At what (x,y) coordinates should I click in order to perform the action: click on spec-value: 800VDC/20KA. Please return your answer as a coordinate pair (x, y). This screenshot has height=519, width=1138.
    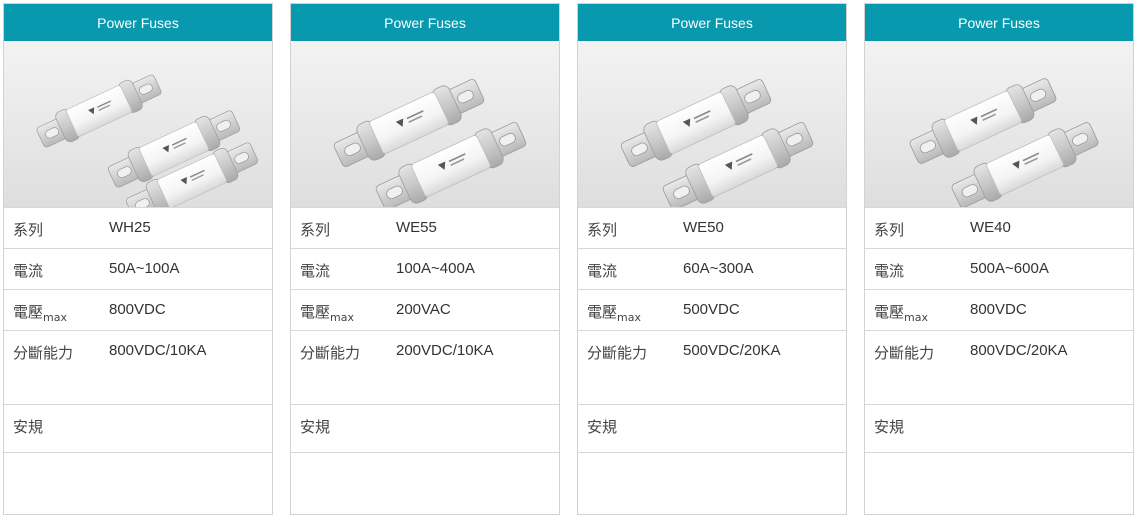
    Looking at the image, I should click on (1019, 350).